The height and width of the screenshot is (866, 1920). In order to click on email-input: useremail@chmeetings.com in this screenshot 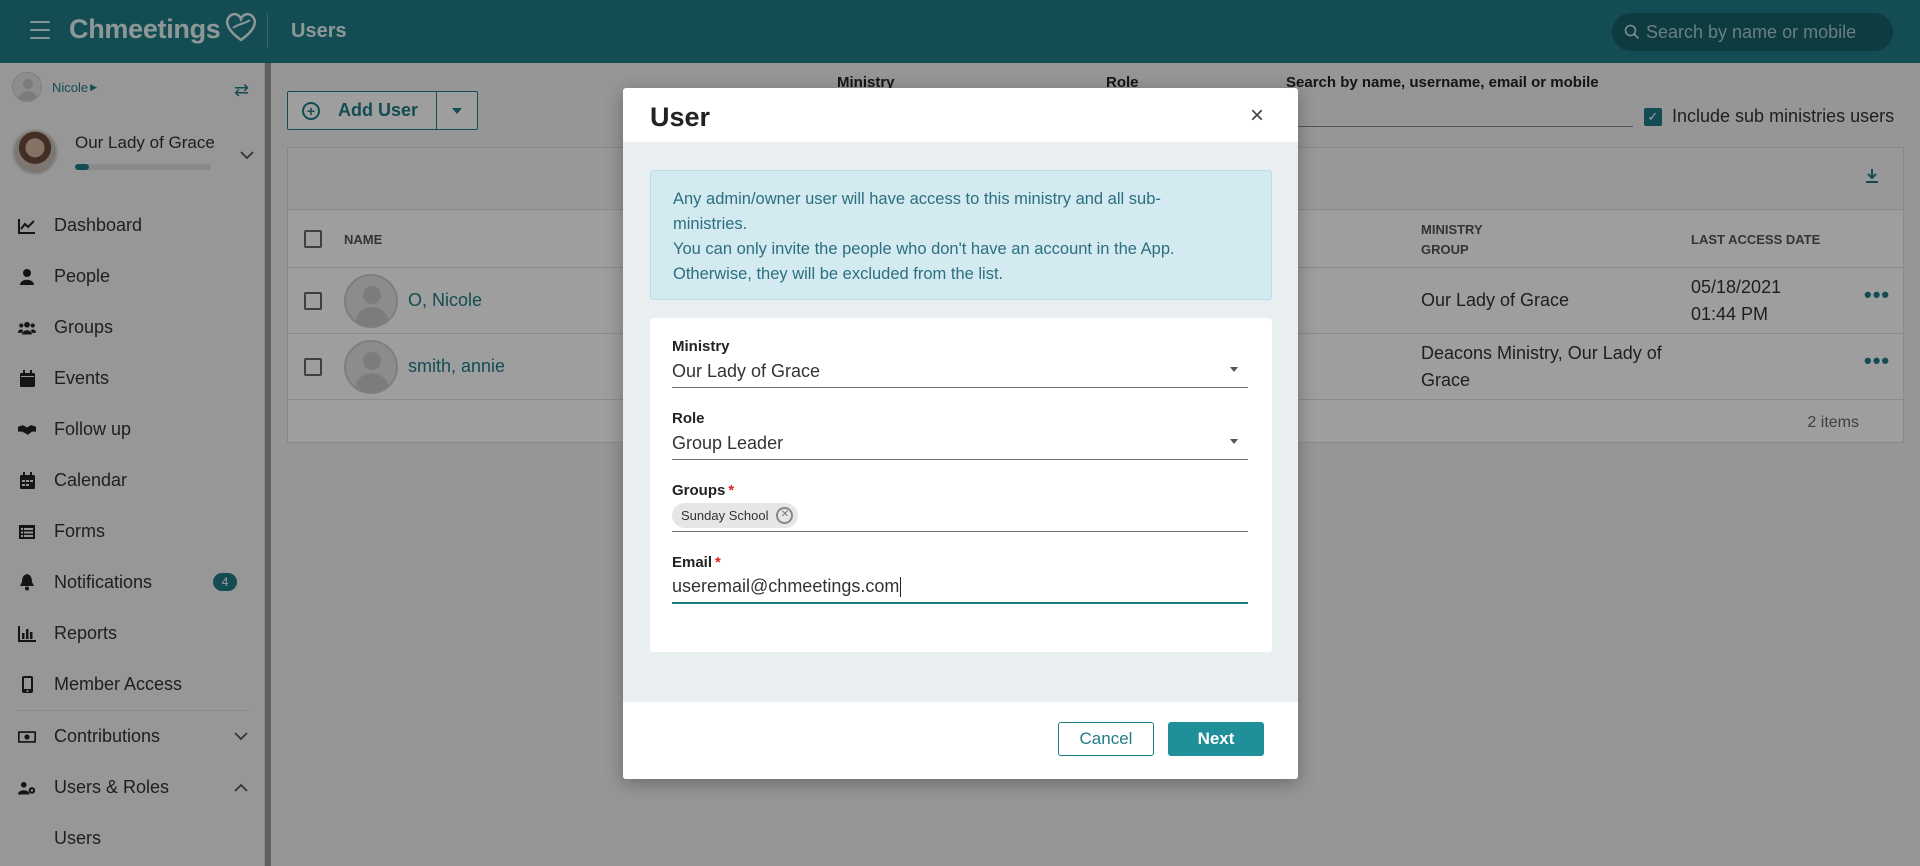, I will do `click(960, 587)`.